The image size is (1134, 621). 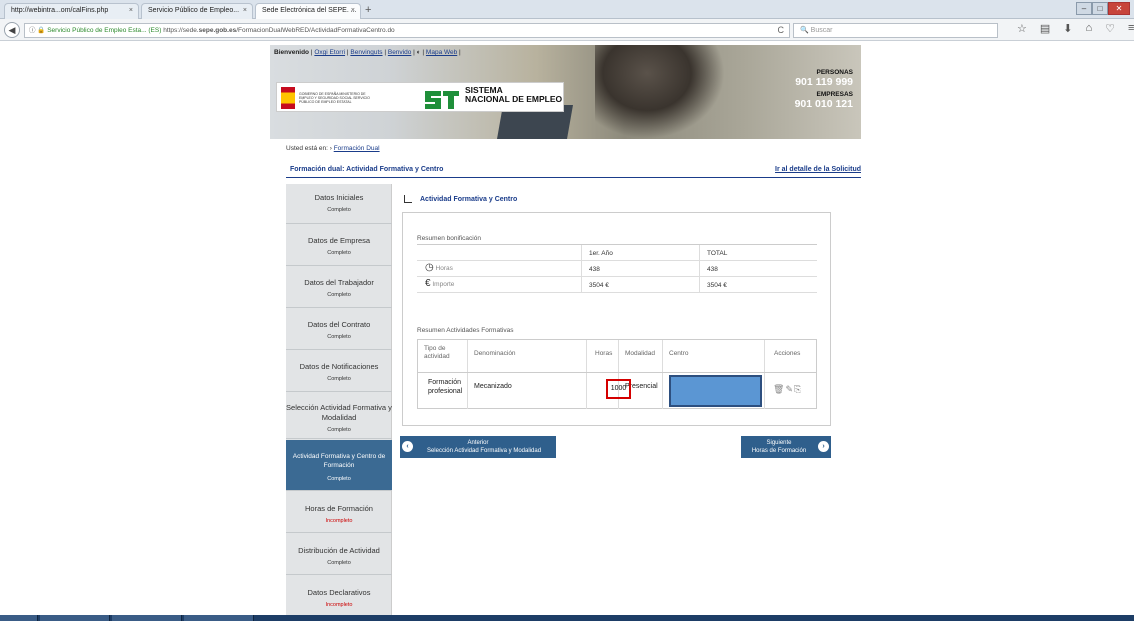 What do you see at coordinates (441, 52) in the screenshot?
I see `sitemap-link: Mapa Web` at bounding box center [441, 52].